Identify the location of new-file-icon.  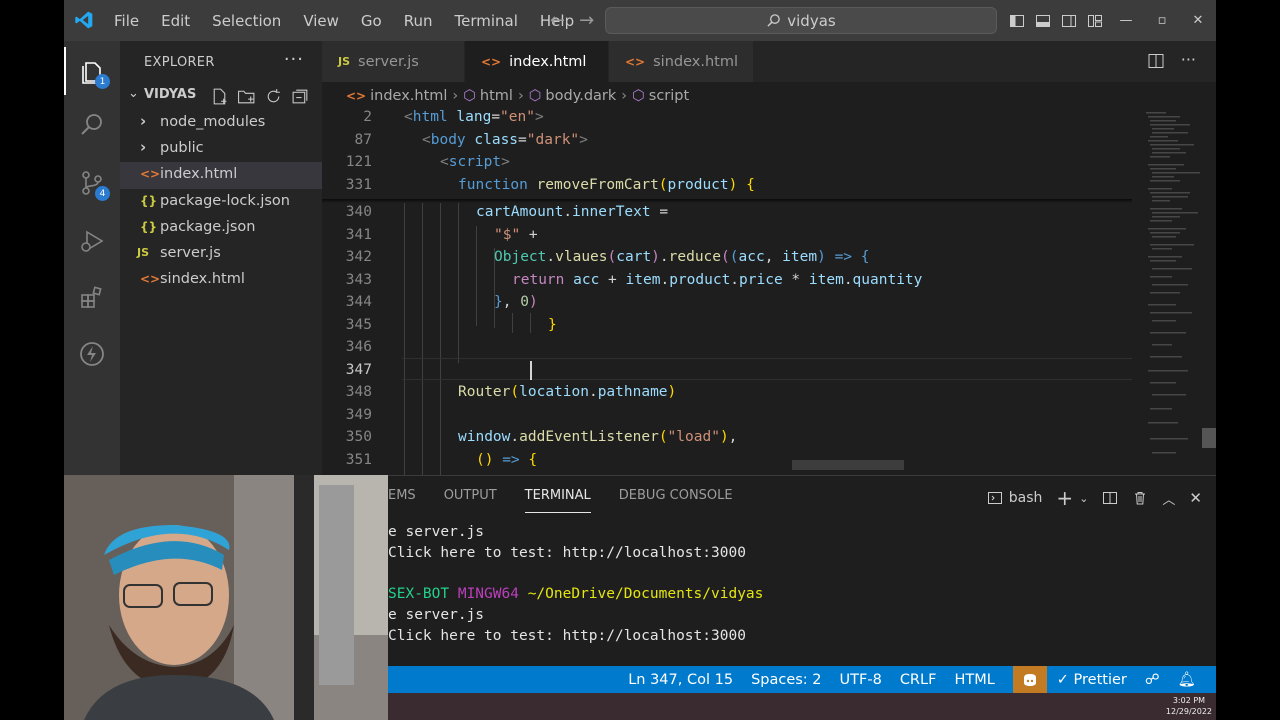
(219, 96).